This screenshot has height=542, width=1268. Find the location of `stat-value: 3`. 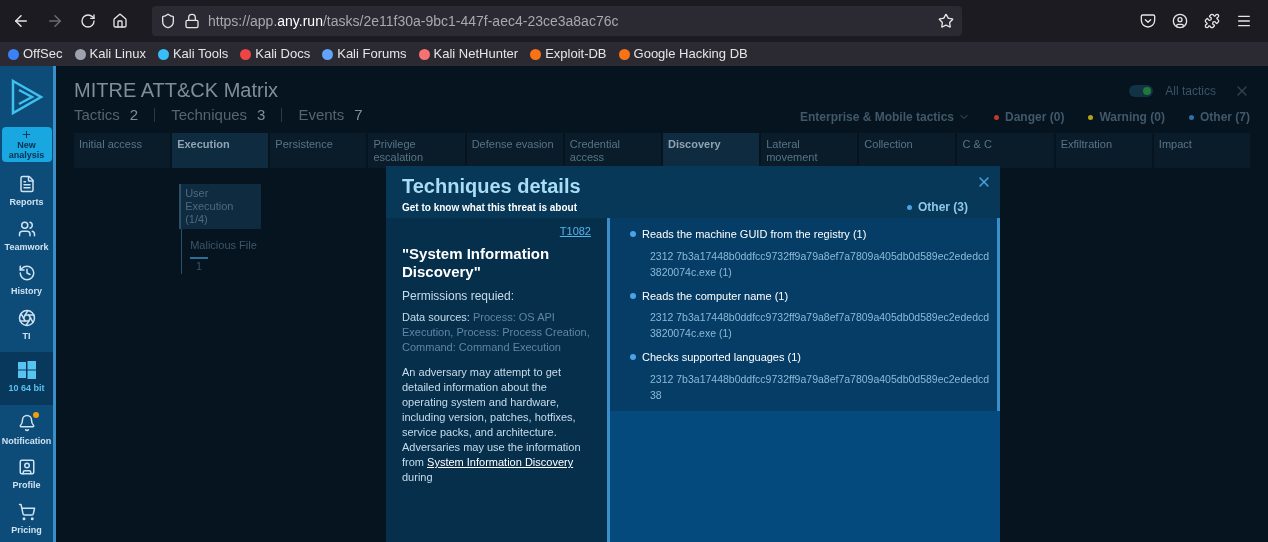

stat-value: 3 is located at coordinates (261, 115).